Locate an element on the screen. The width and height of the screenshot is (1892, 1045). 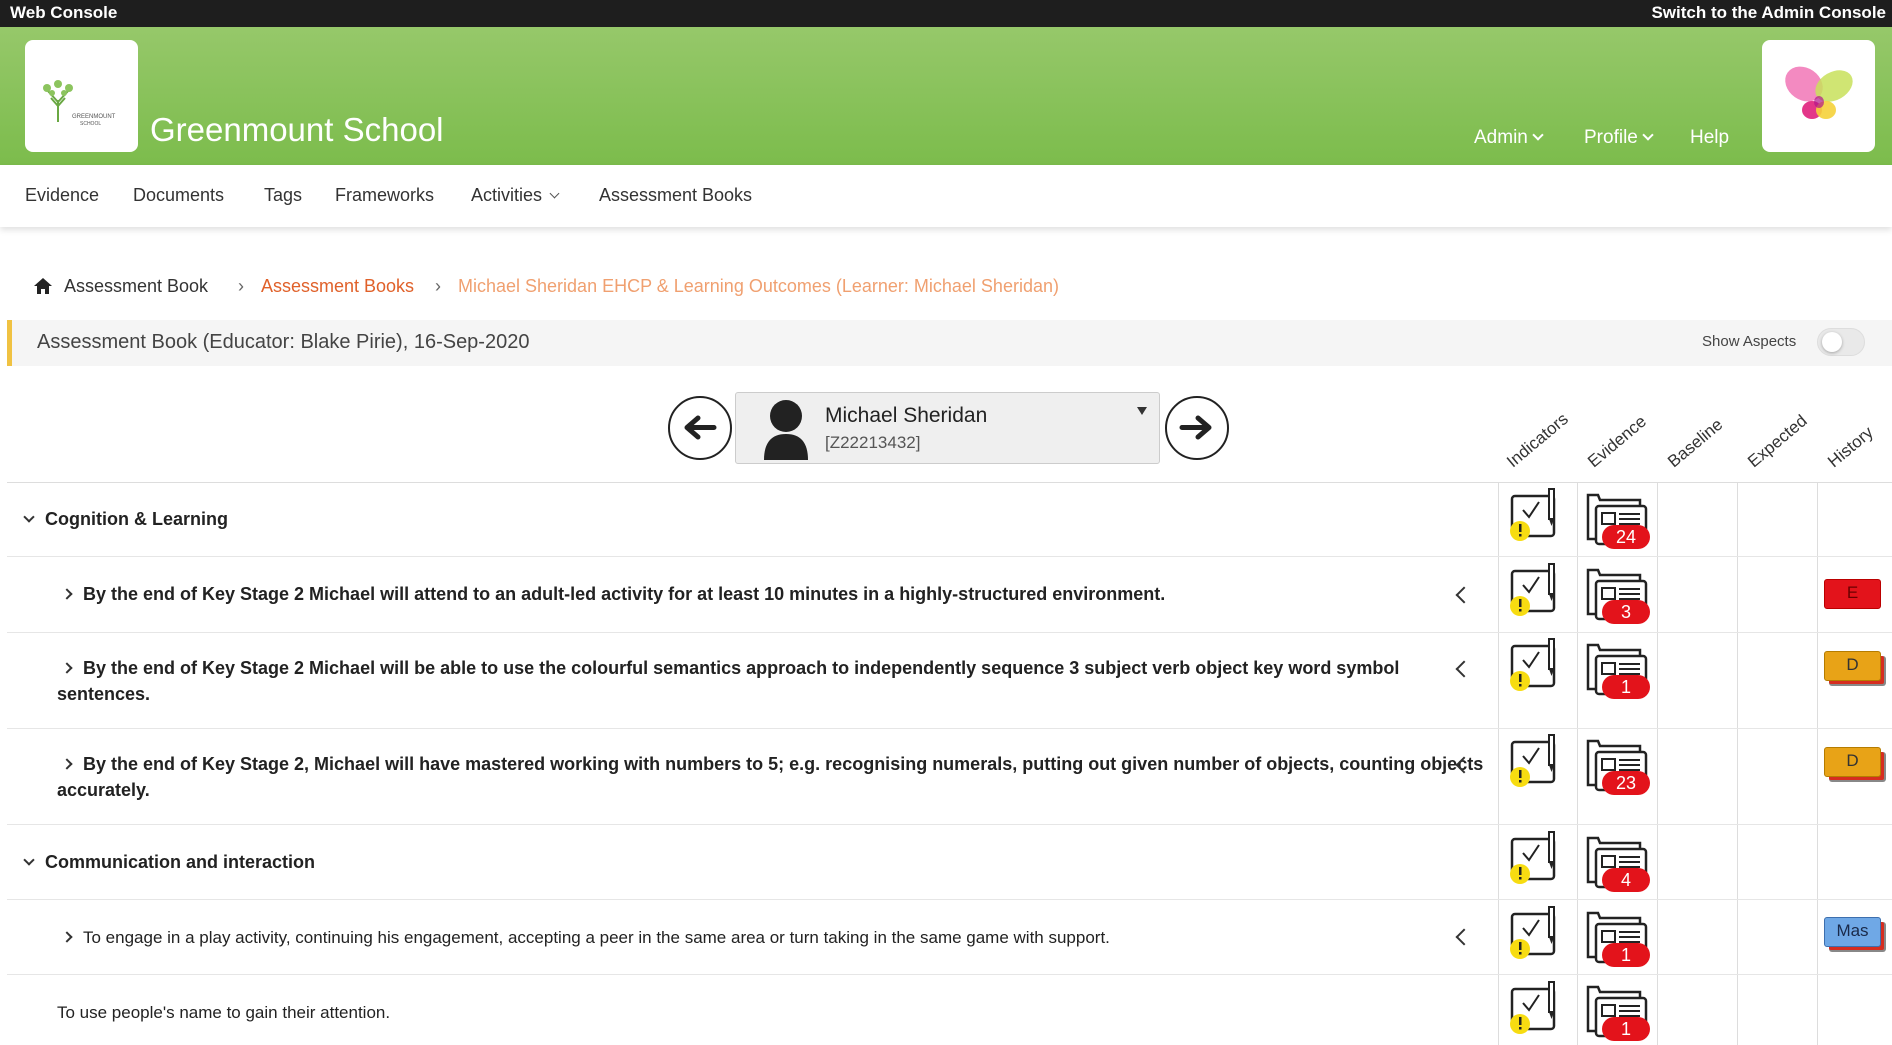
arrow-left-icon is located at coordinates (700, 427).